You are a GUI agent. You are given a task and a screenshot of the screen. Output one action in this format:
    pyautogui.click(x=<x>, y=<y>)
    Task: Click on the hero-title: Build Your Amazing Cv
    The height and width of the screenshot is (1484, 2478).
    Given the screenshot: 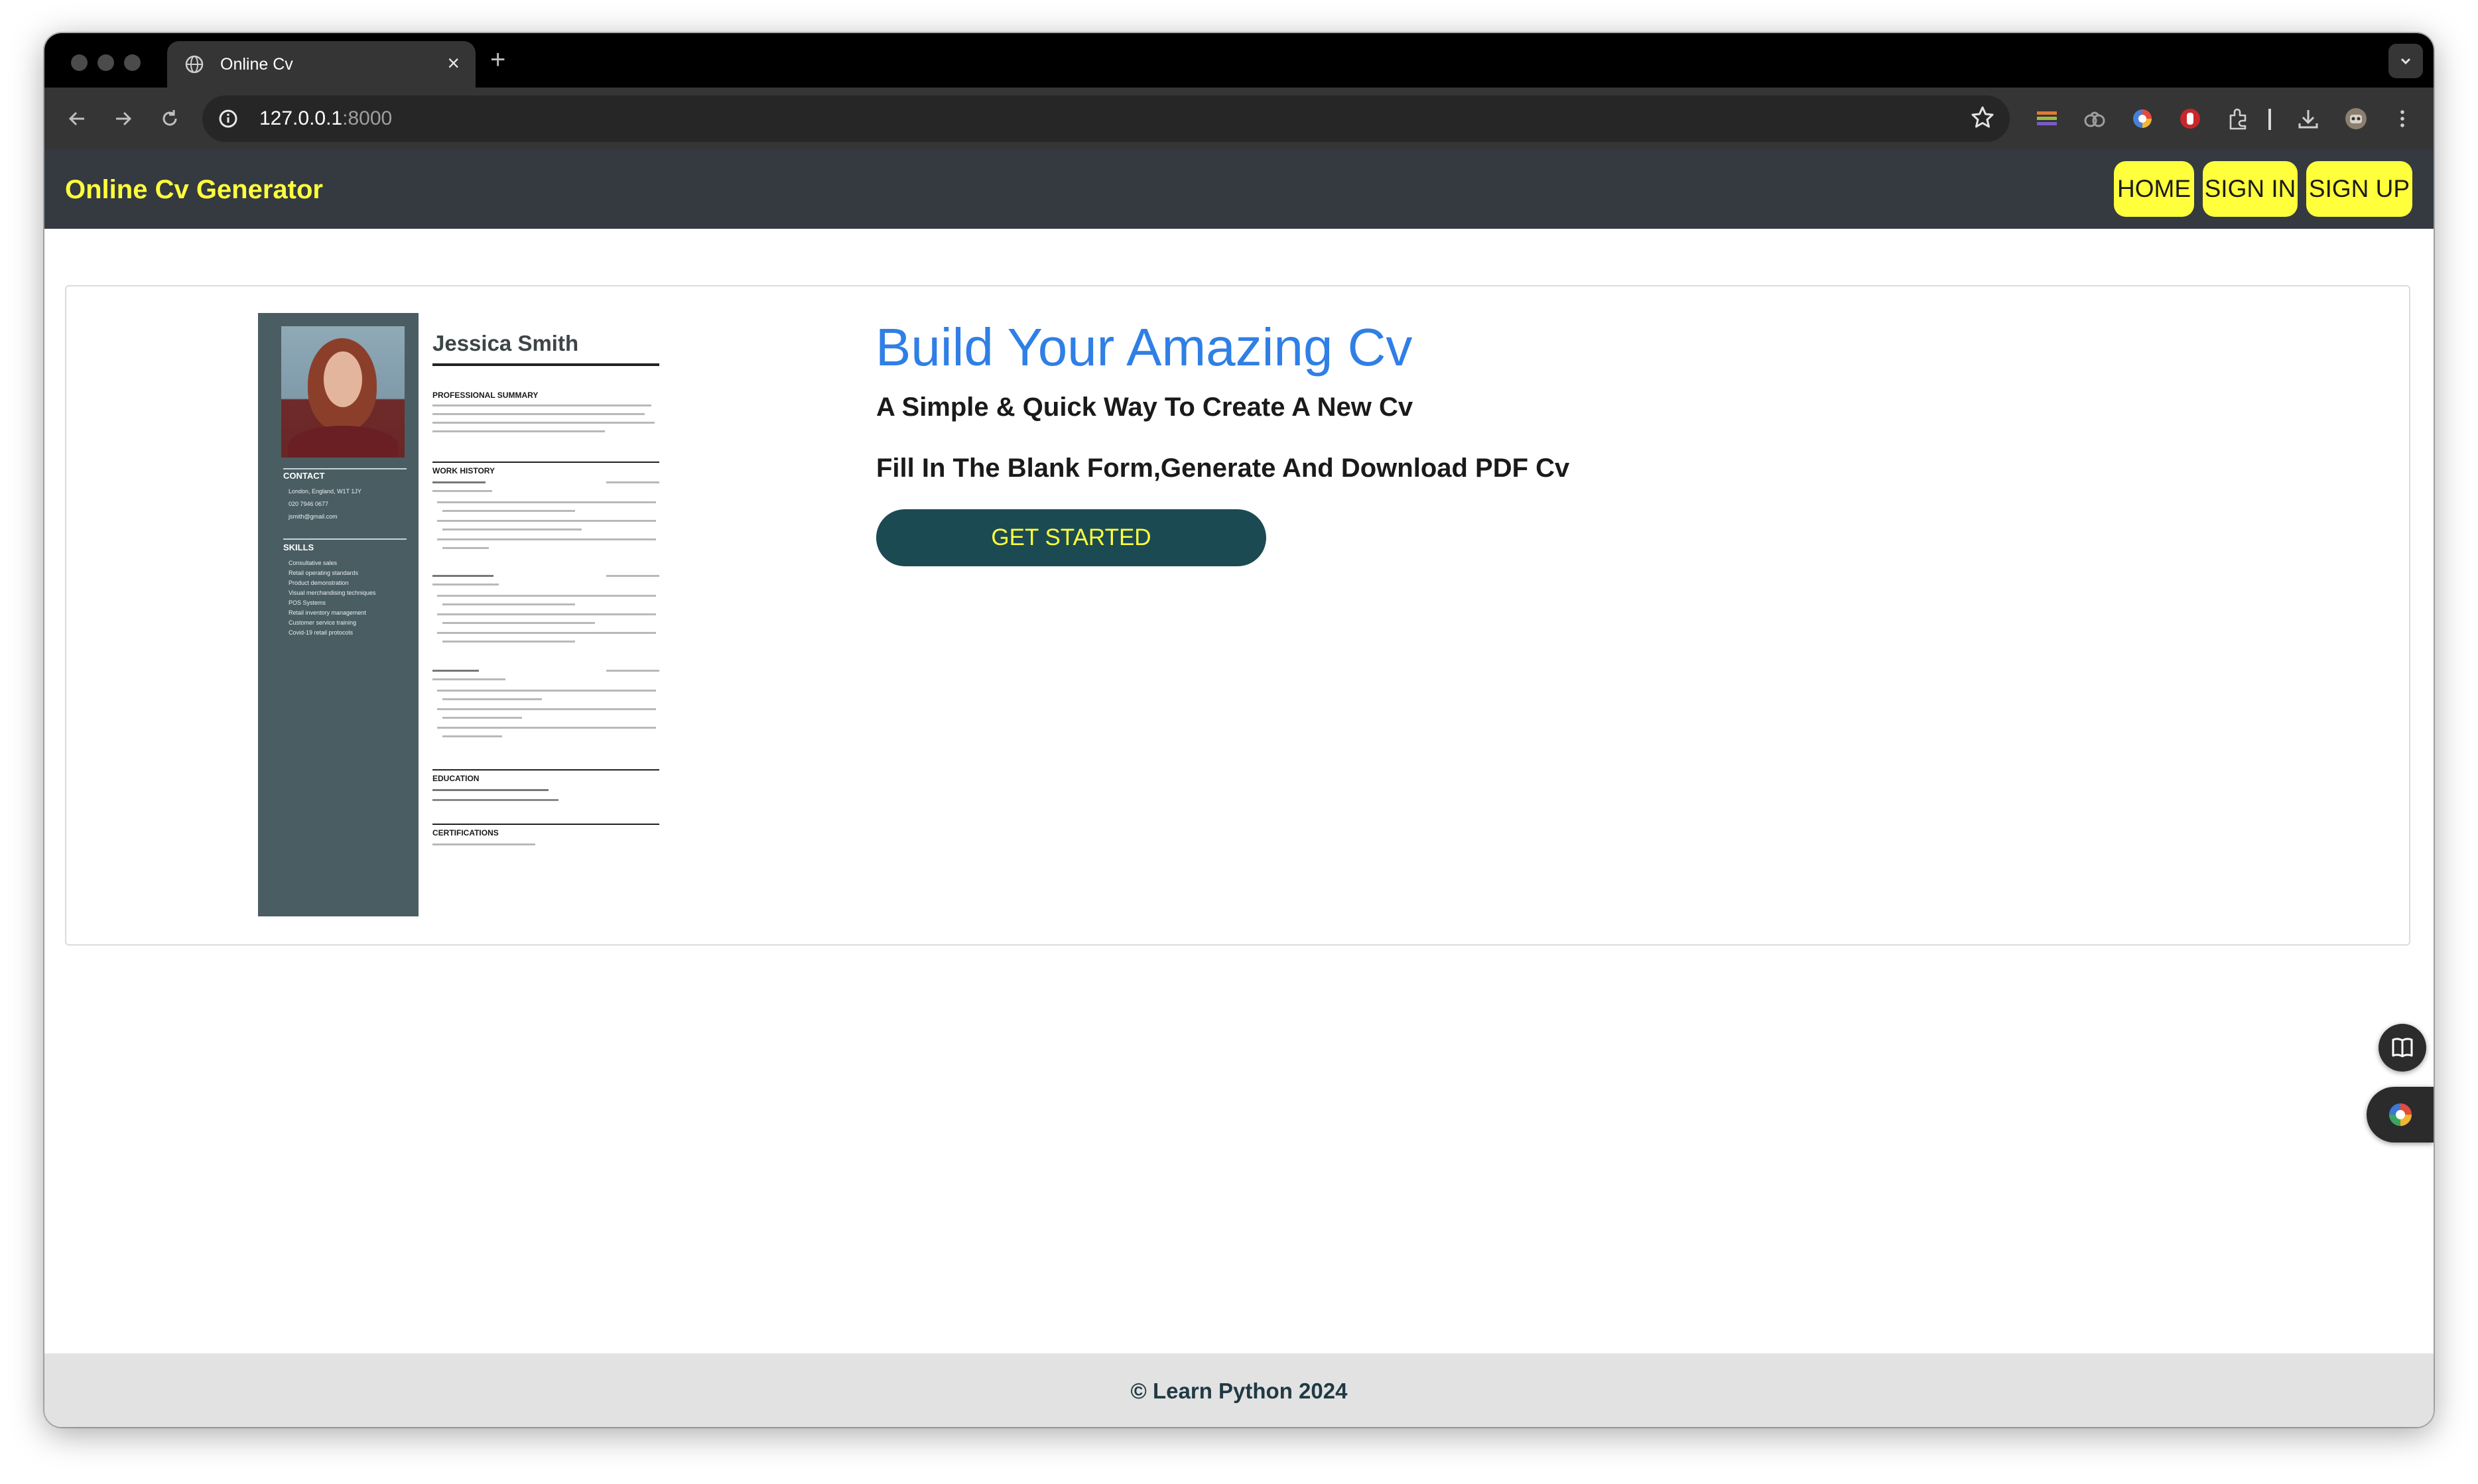 What is the action you would take?
    pyautogui.click(x=1144, y=347)
    